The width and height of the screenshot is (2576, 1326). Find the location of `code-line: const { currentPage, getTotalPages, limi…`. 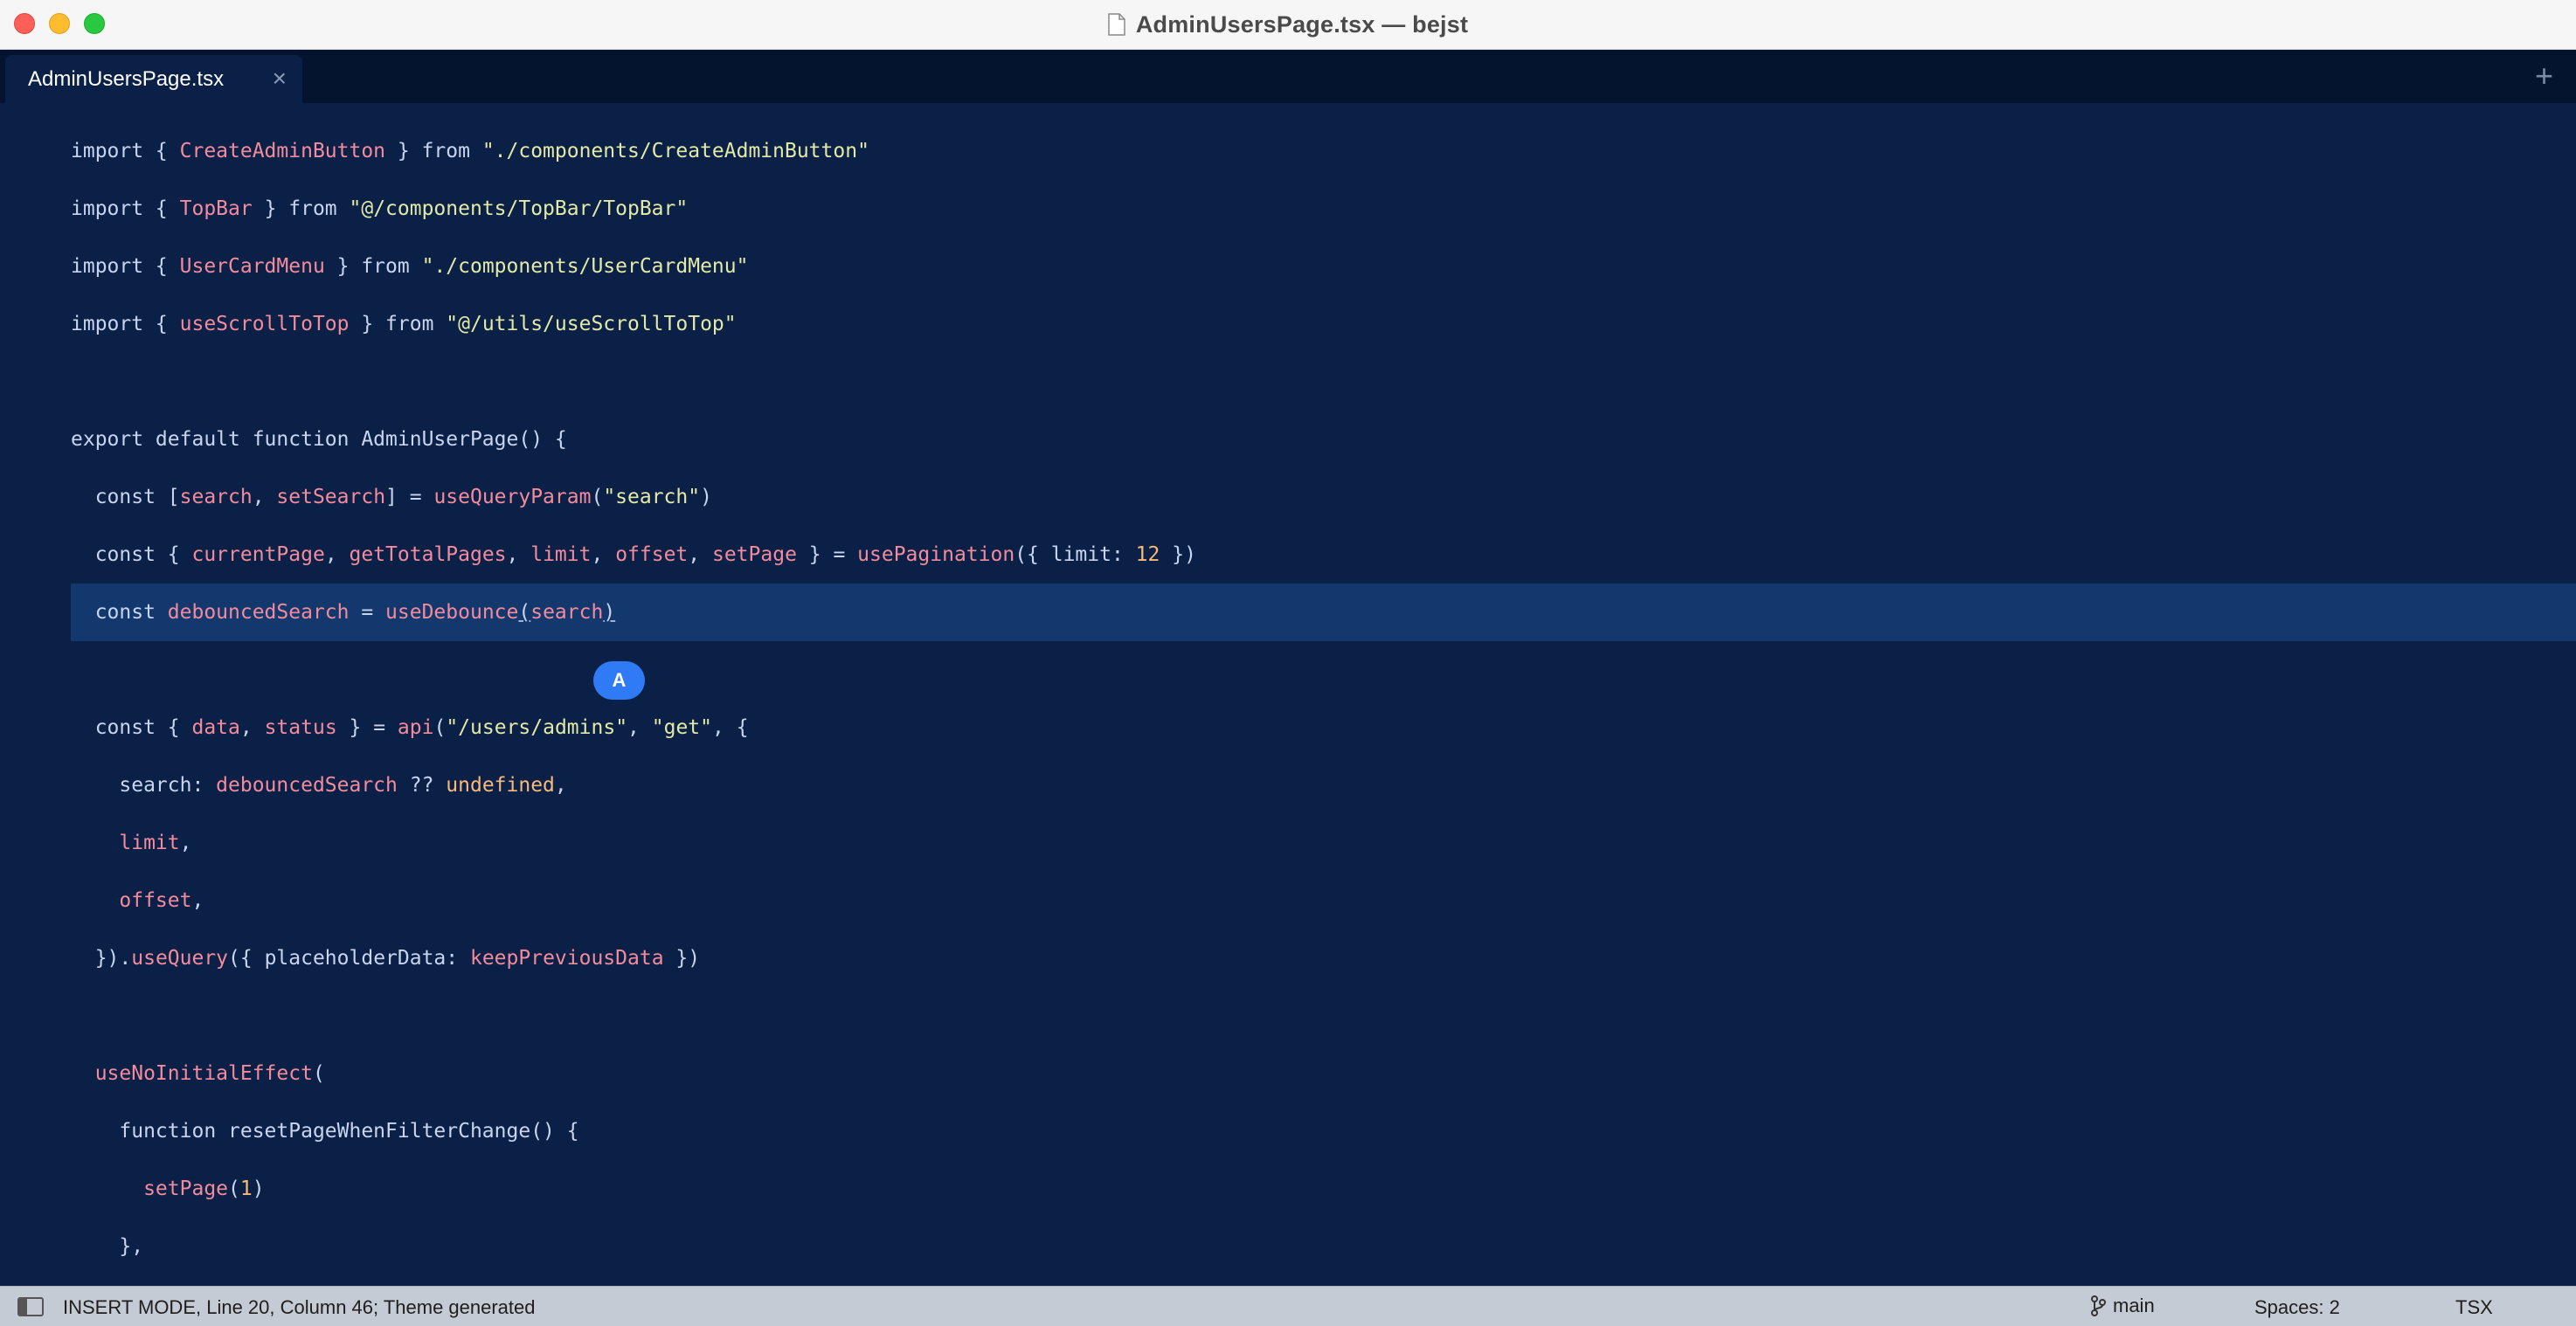

code-line: const { currentPage, getTotalPages, limi… is located at coordinates (633, 555).